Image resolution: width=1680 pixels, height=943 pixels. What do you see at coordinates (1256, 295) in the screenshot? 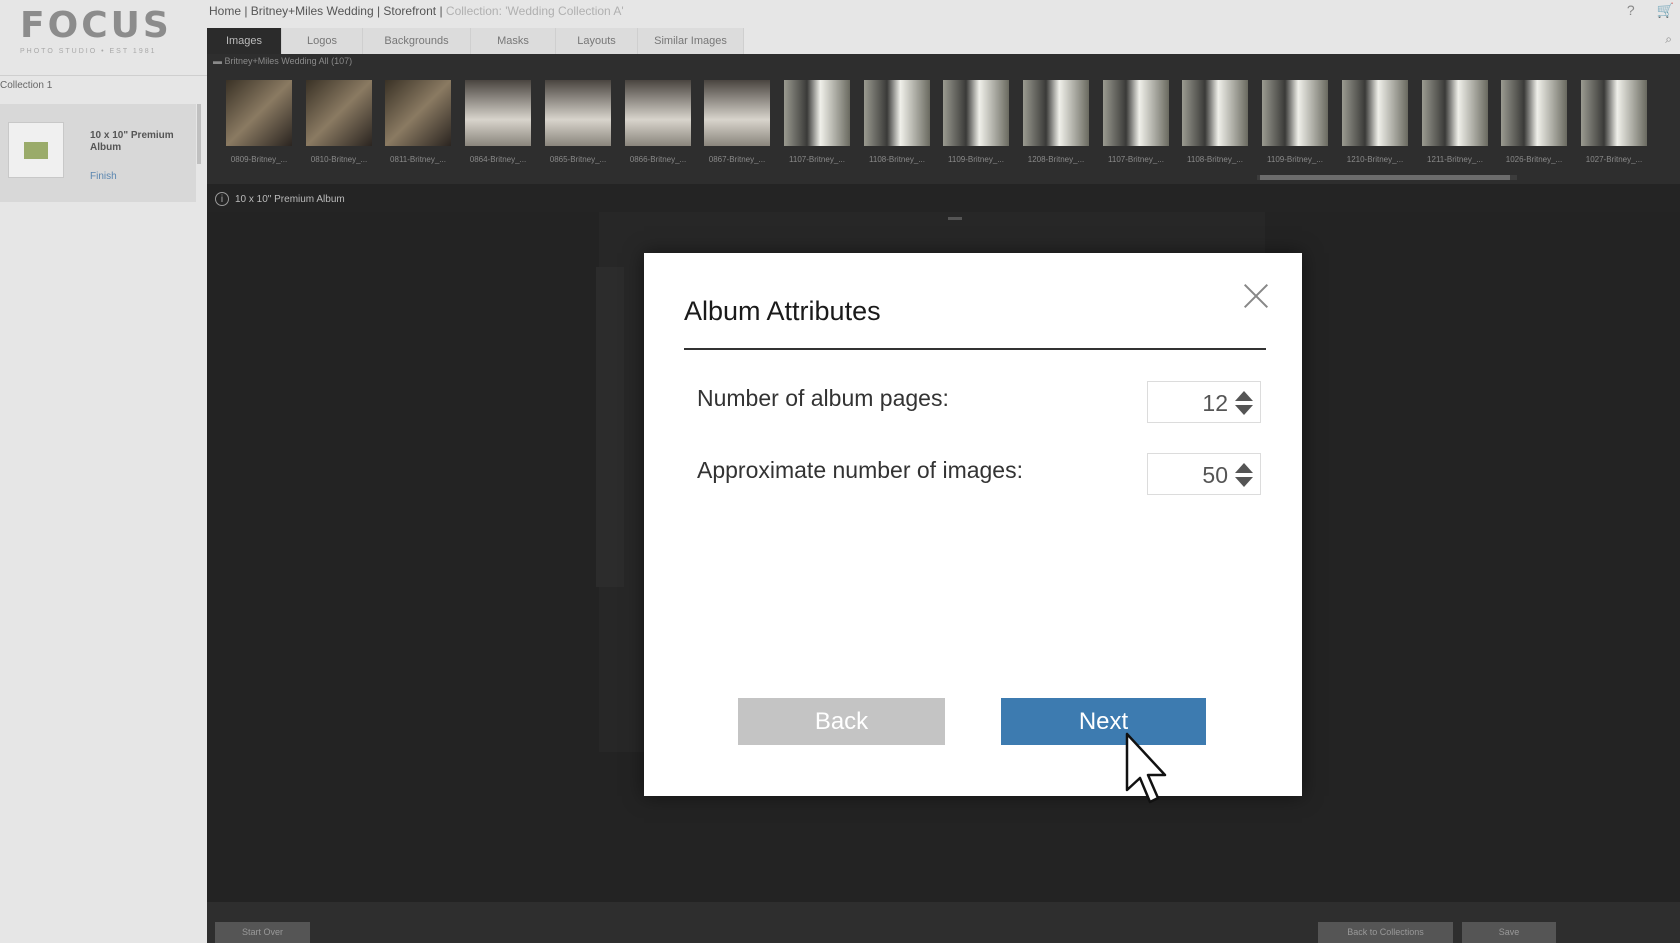
I see `close-icon` at bounding box center [1256, 295].